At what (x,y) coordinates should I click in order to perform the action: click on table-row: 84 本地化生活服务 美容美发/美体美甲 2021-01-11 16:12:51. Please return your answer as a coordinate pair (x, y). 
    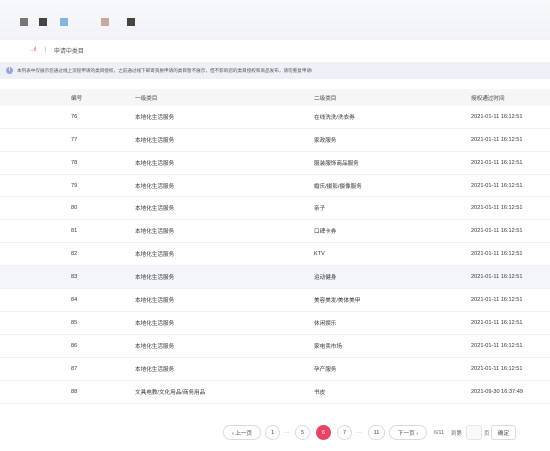
    Looking at the image, I should click on (275, 300).